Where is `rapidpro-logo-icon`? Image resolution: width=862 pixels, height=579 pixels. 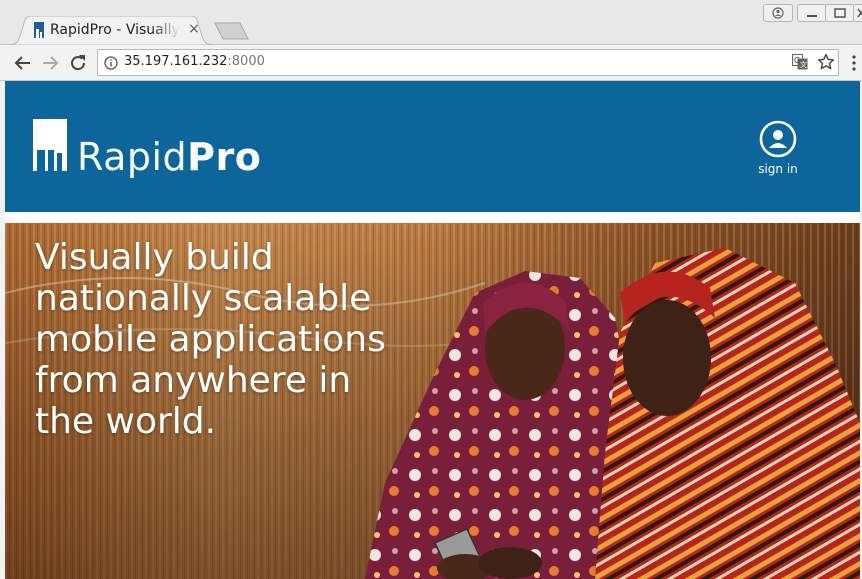
rapidpro-logo-icon is located at coordinates (50, 145).